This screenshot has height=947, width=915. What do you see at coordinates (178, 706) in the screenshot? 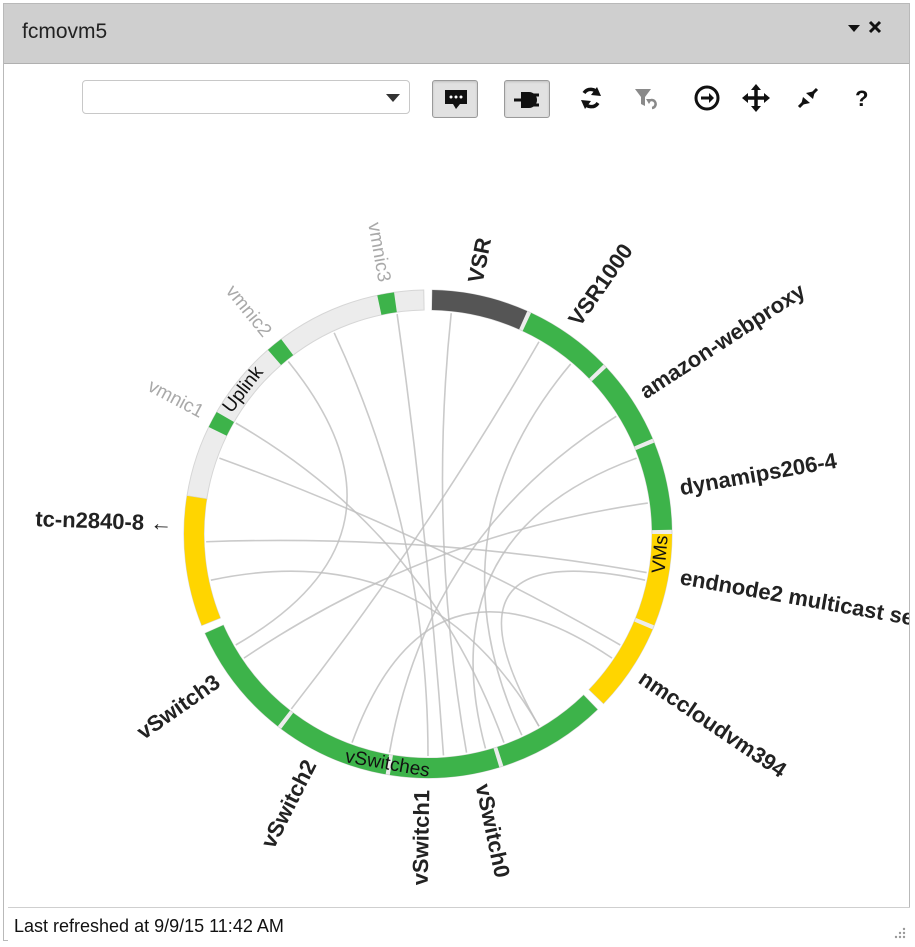
I see `node-label-vswitch3: vSwitch3` at bounding box center [178, 706].